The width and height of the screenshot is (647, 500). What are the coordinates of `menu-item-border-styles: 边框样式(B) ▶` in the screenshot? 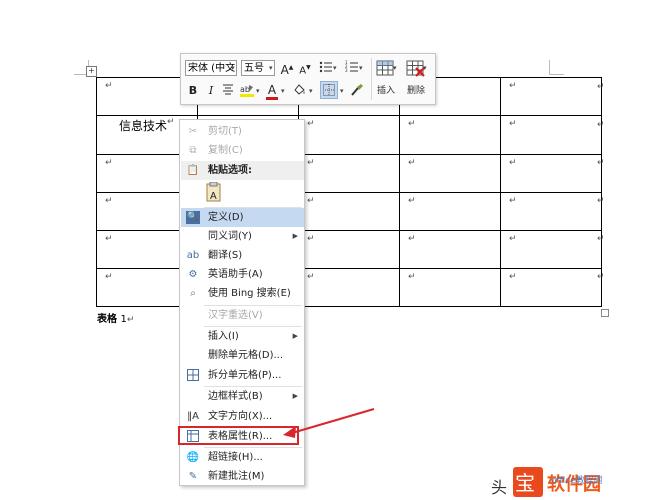 It's located at (242, 396).